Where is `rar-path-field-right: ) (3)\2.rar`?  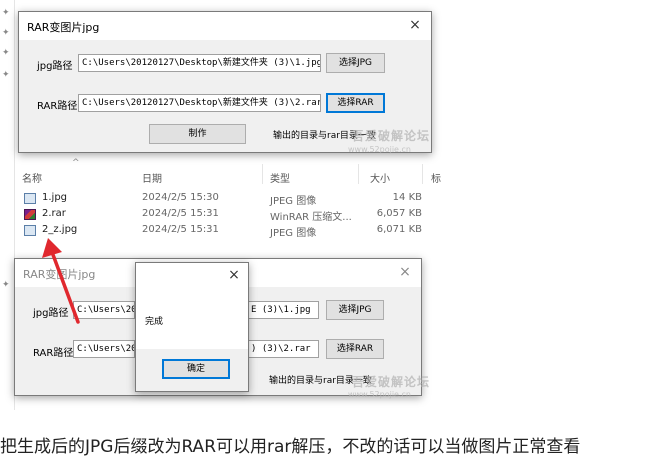
rar-path-field-right: ) (3)\2.rar is located at coordinates (283, 349).